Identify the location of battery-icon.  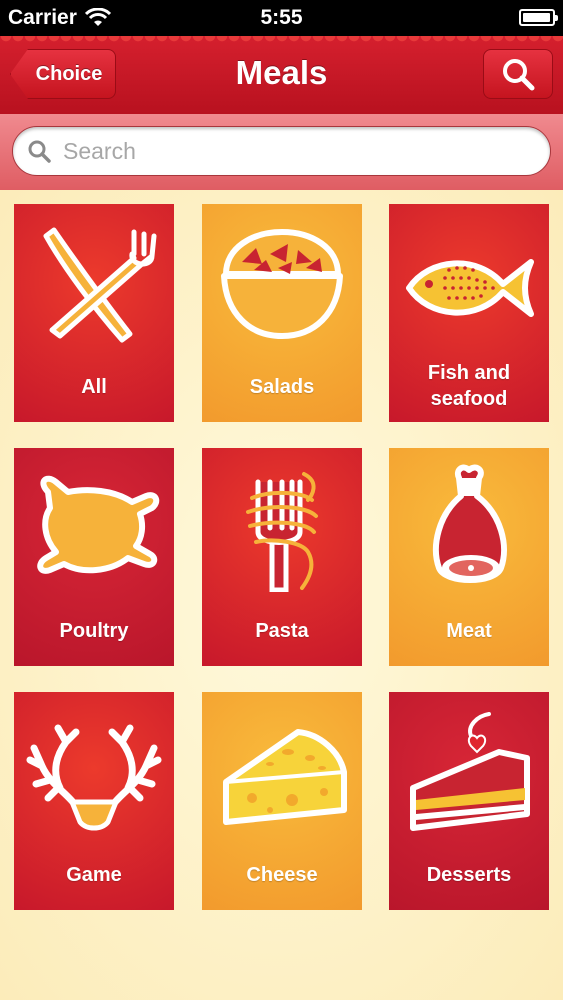
(538, 17).